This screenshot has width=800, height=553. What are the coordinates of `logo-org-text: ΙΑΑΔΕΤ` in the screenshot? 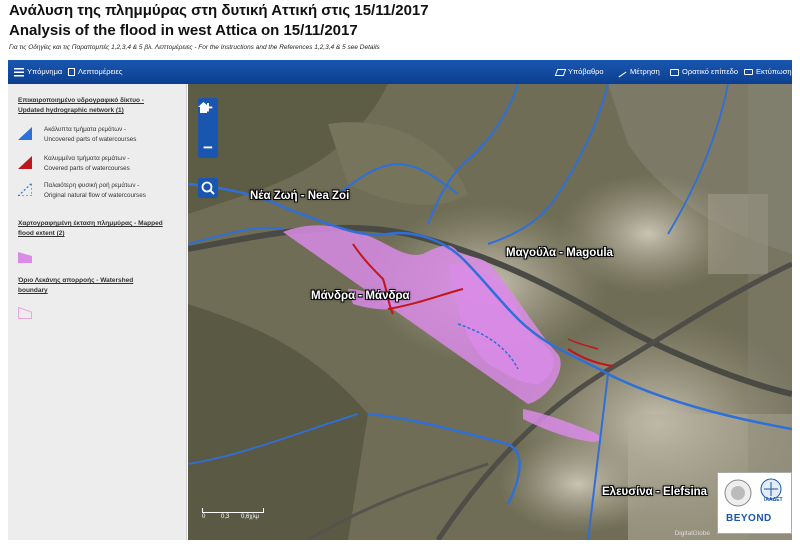 It's located at (773, 500).